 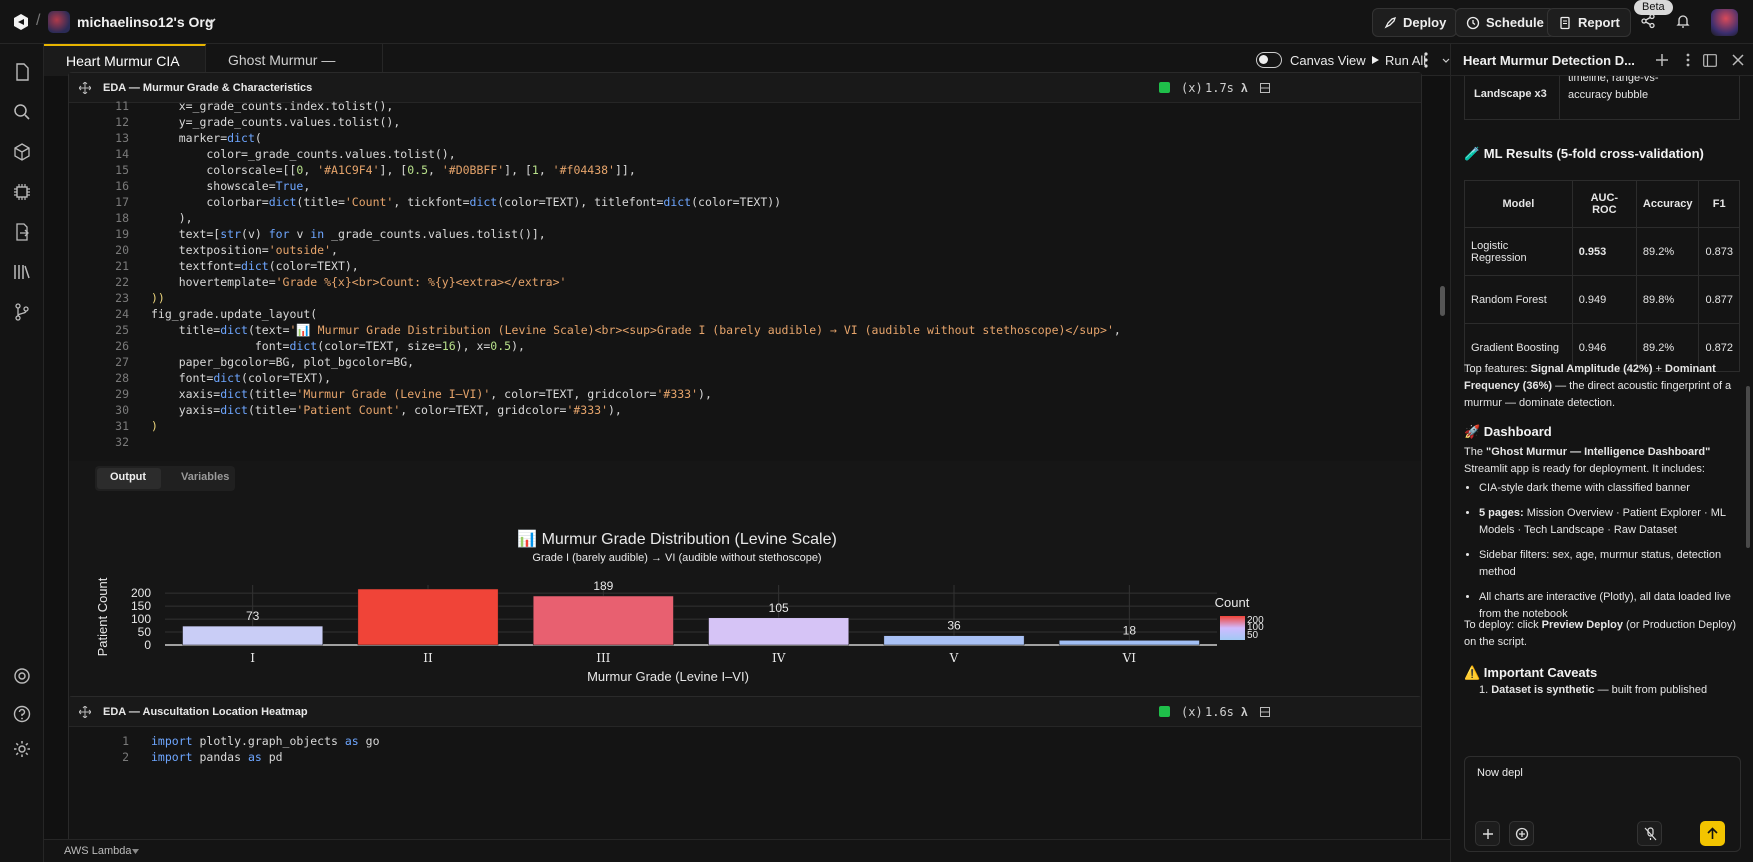 I want to click on cell-title: EDA — Auscultation Location Heatmap, so click(x=205, y=712).